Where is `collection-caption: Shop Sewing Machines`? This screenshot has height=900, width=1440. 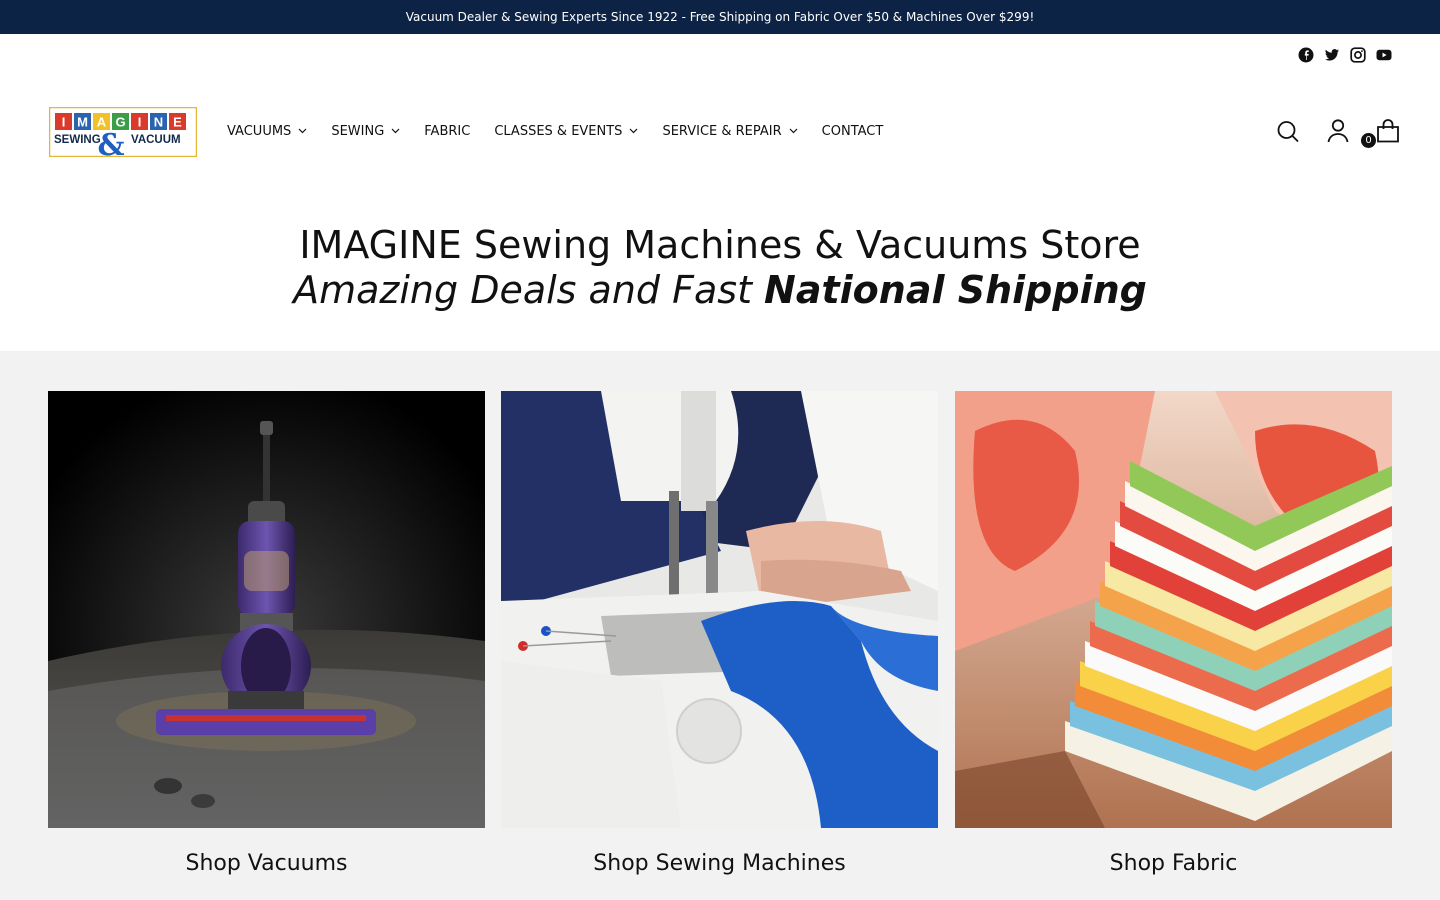 collection-caption: Shop Sewing Machines is located at coordinates (719, 863).